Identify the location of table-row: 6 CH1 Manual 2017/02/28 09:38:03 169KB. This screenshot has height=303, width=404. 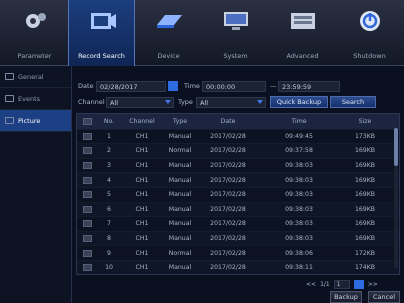
(238, 209).